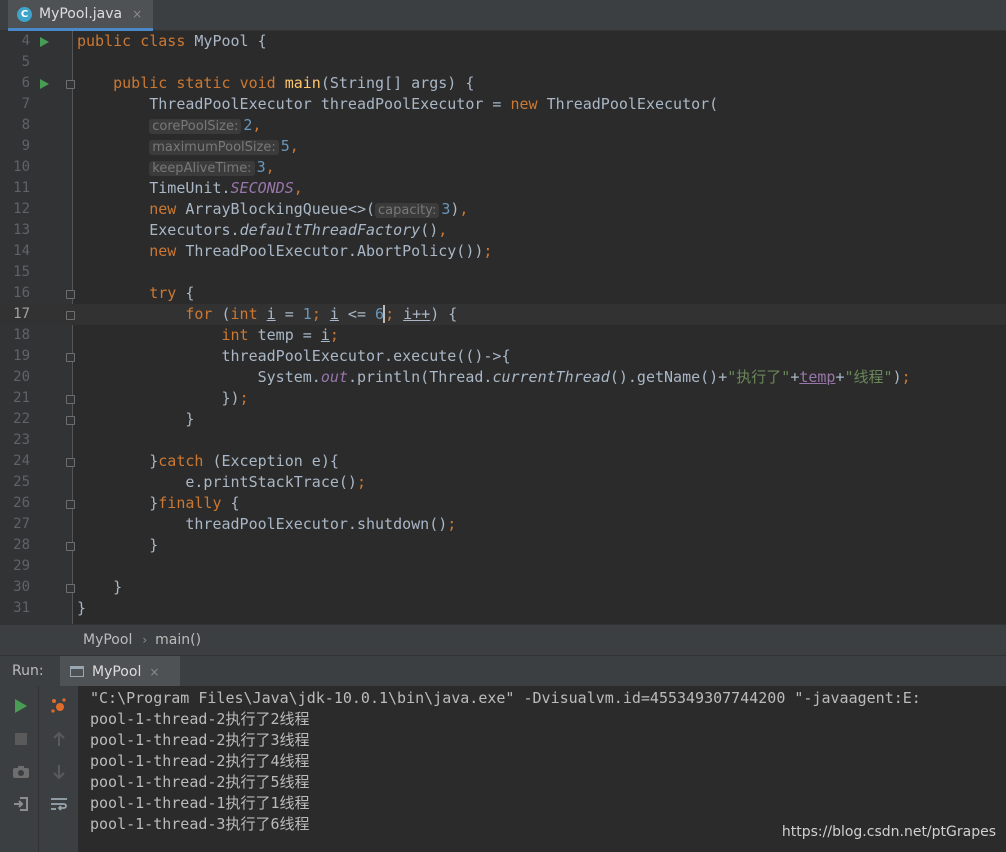  Describe the element at coordinates (21, 706) in the screenshot. I see `run-icon` at that location.